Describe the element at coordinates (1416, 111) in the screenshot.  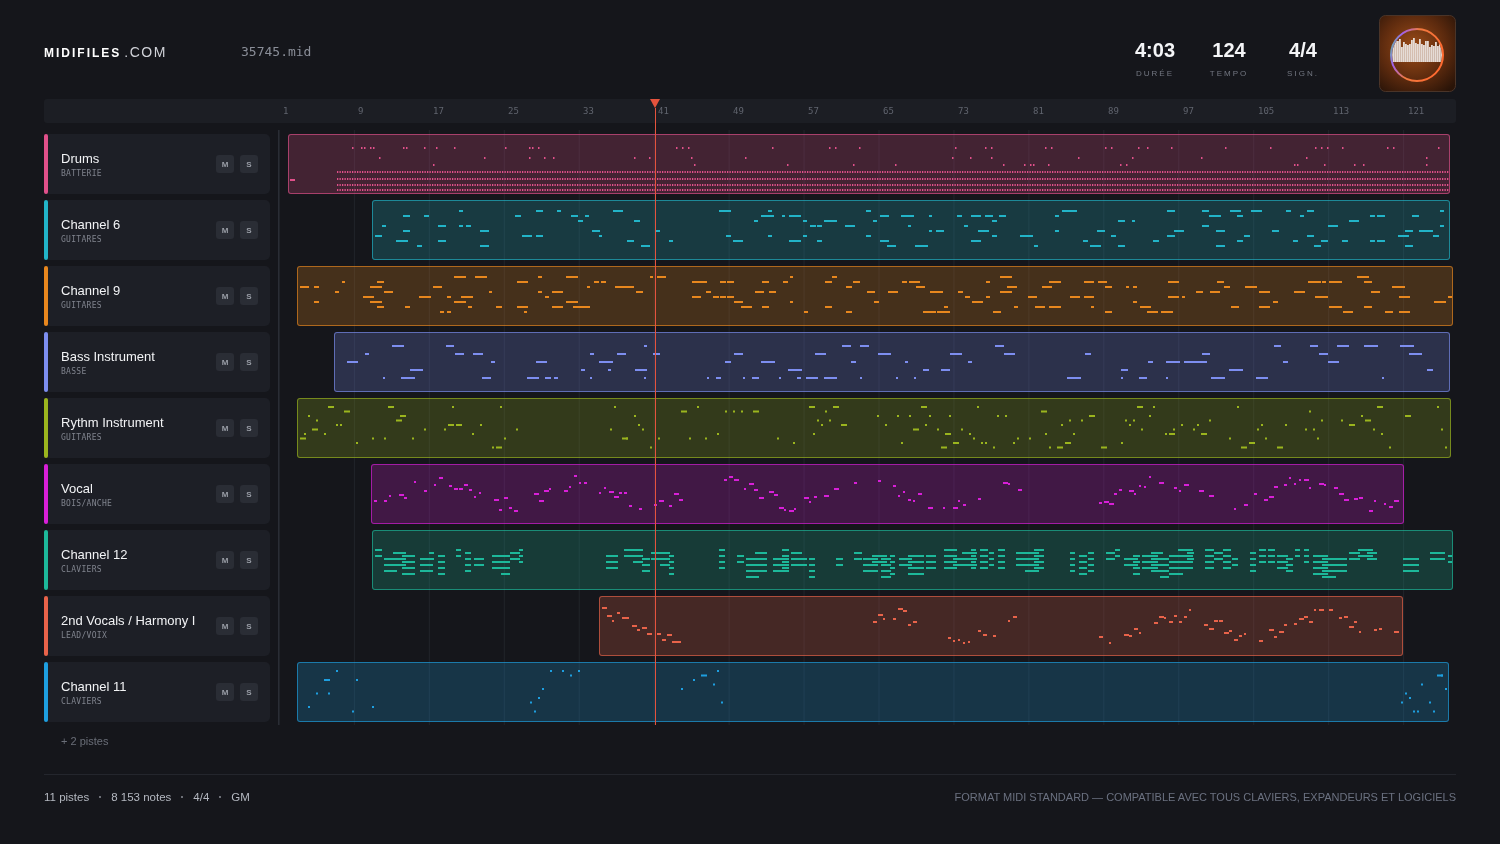
I see `bar-number: 121` at that location.